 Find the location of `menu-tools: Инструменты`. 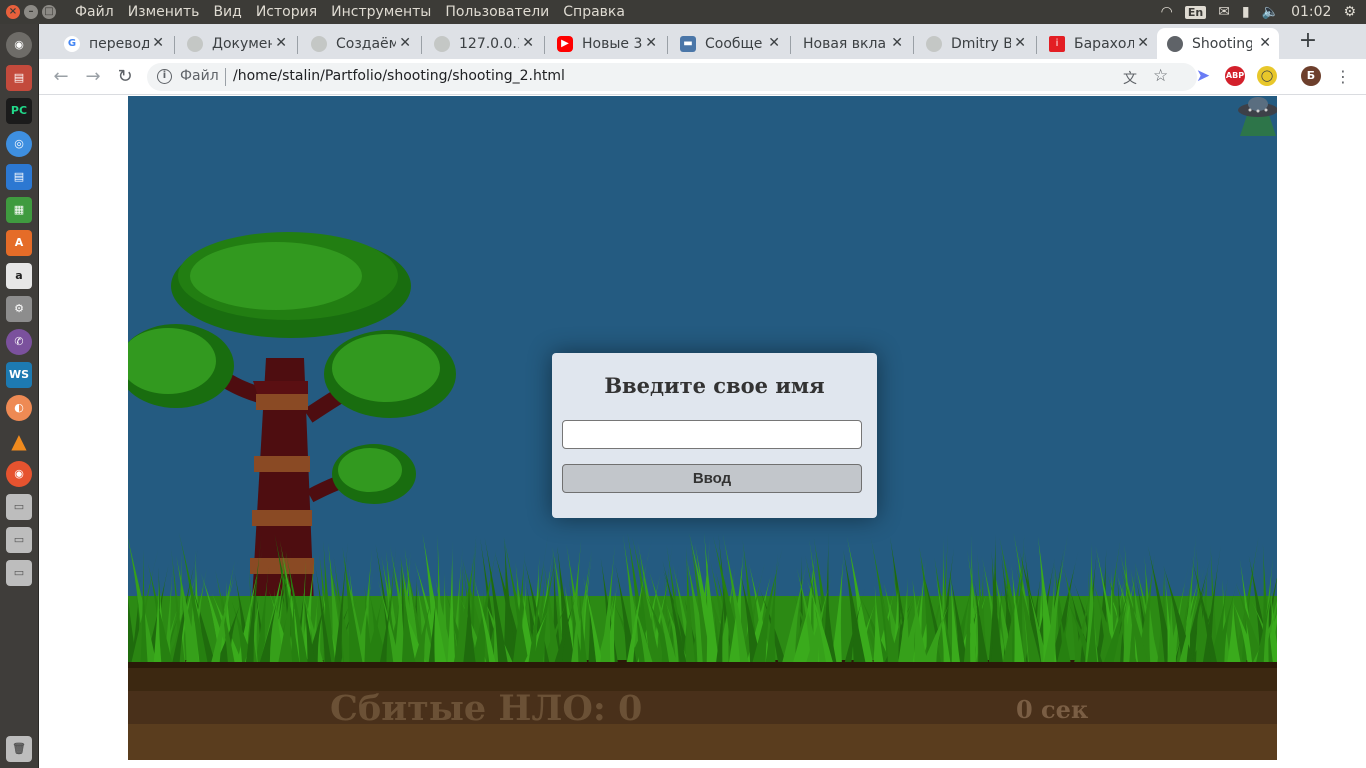

menu-tools: Инструменты is located at coordinates (381, 12).